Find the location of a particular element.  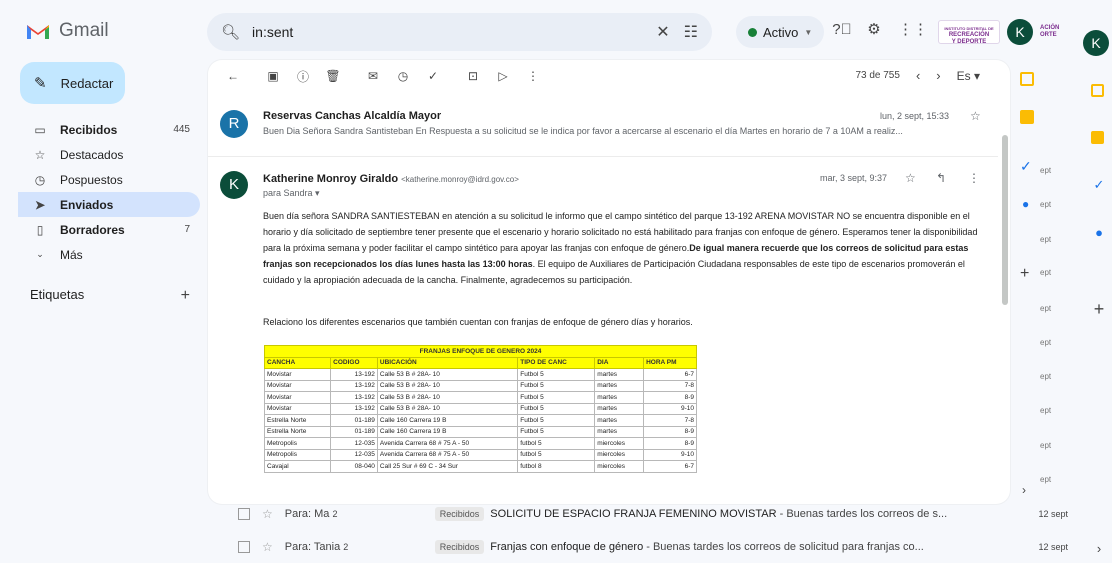

compose-button: ✎ Redactar is located at coordinates (72, 83).